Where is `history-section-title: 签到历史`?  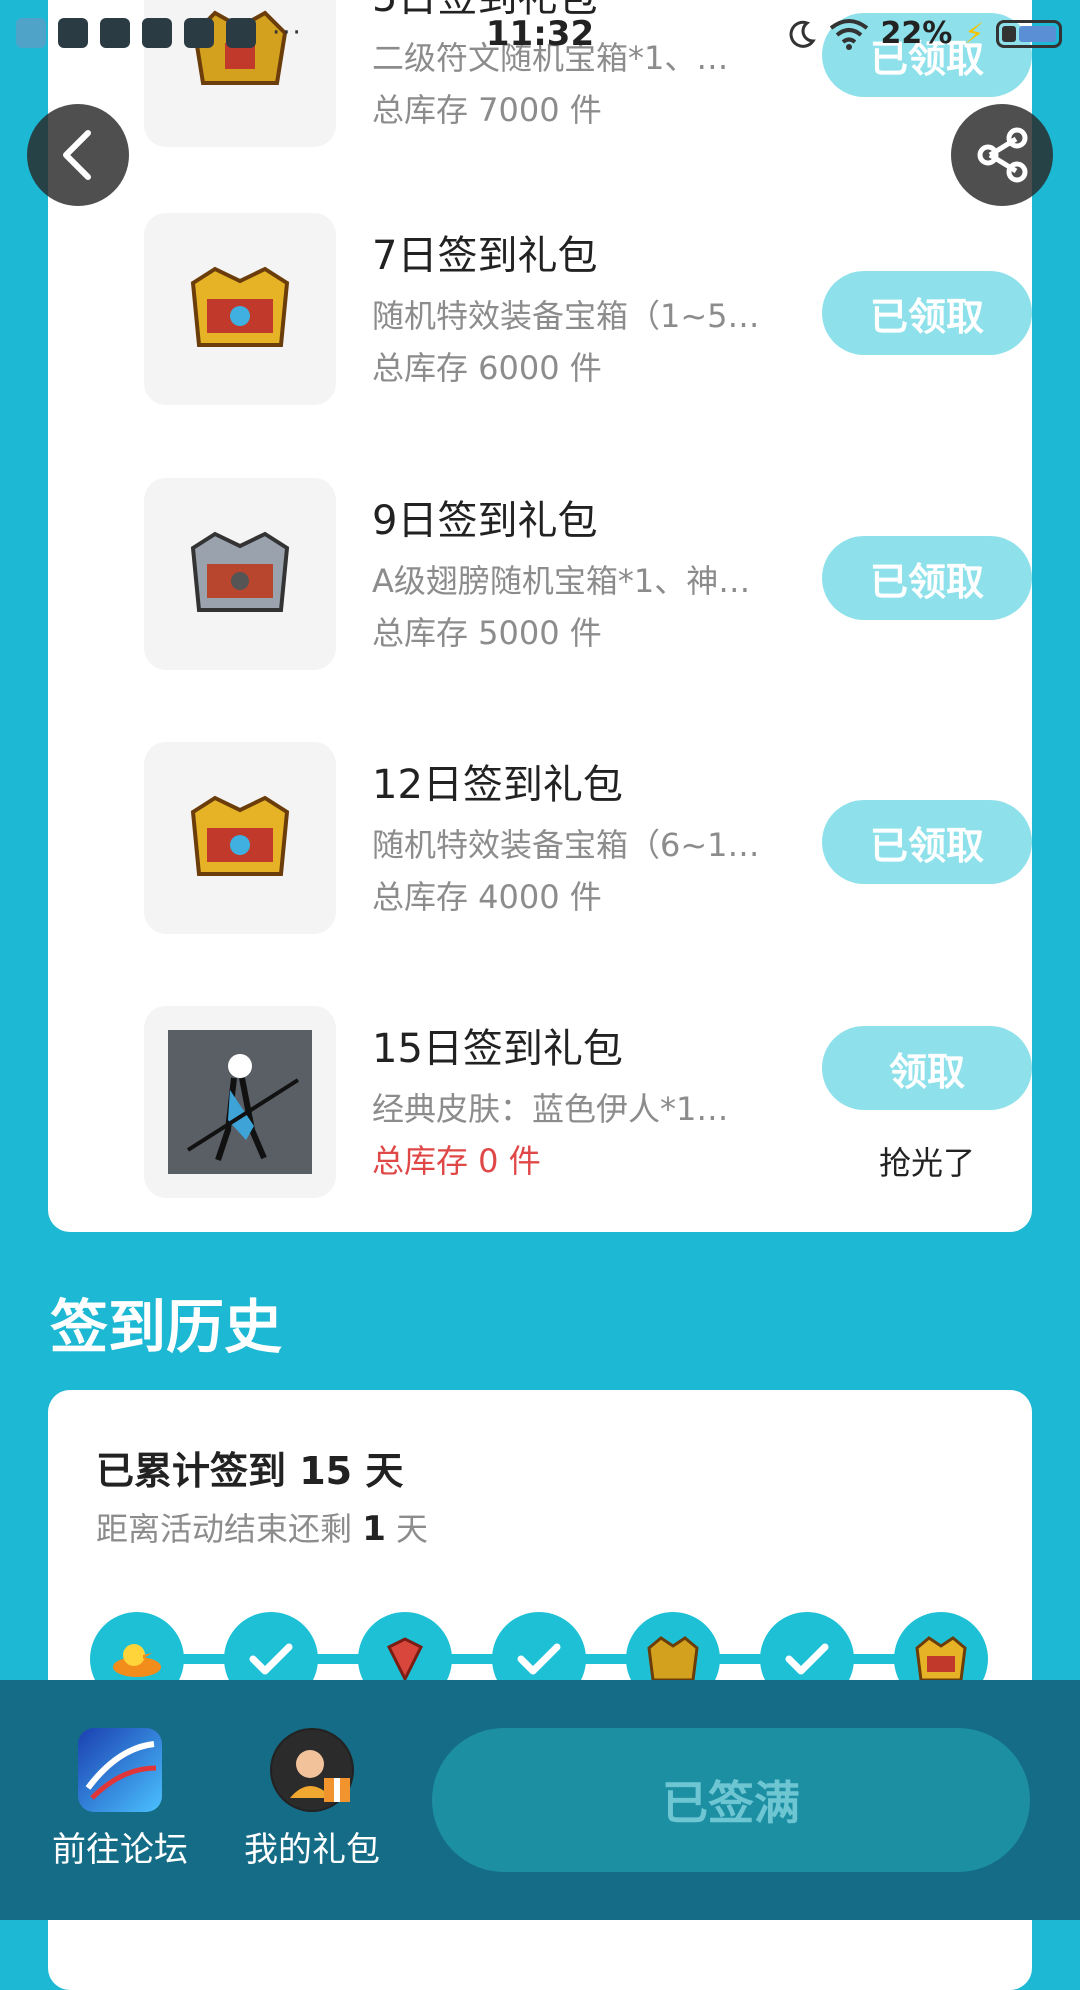 history-section-title: 签到历史 is located at coordinates (166, 1327).